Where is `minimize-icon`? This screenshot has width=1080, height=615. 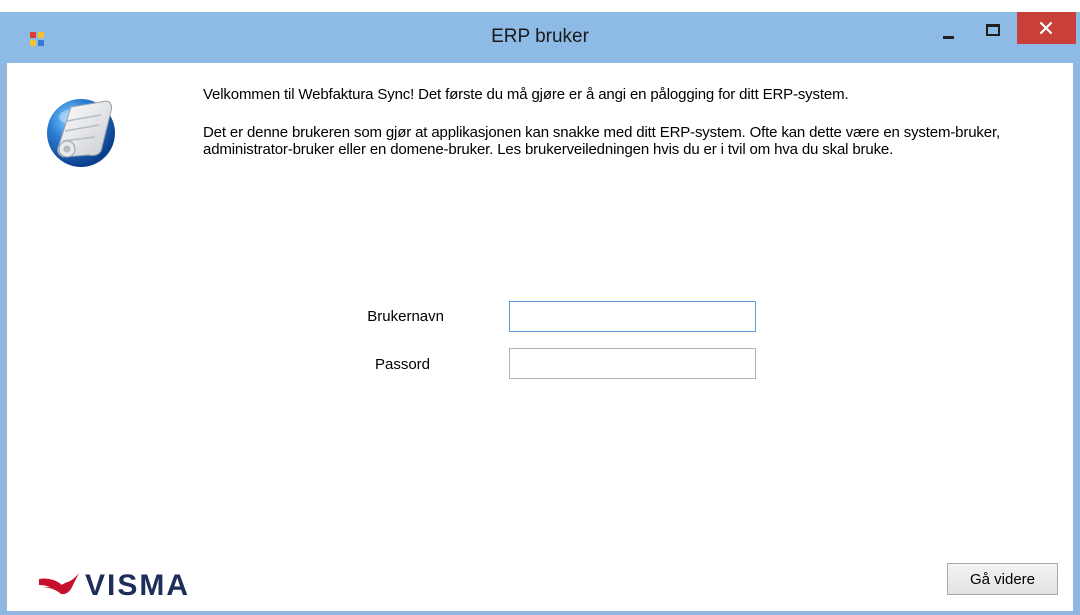 minimize-icon is located at coordinates (948, 37).